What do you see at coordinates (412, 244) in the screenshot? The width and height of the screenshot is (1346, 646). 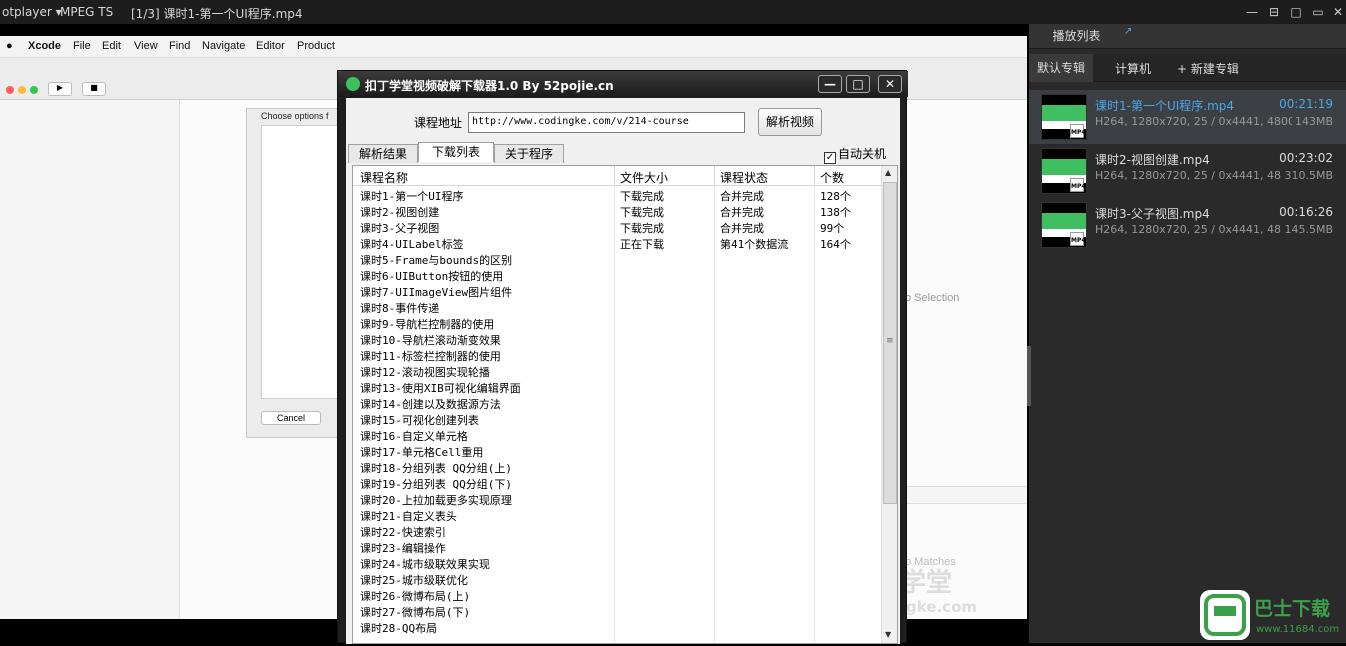 I see `cell-course-name: 课时4-UILabel标签` at bounding box center [412, 244].